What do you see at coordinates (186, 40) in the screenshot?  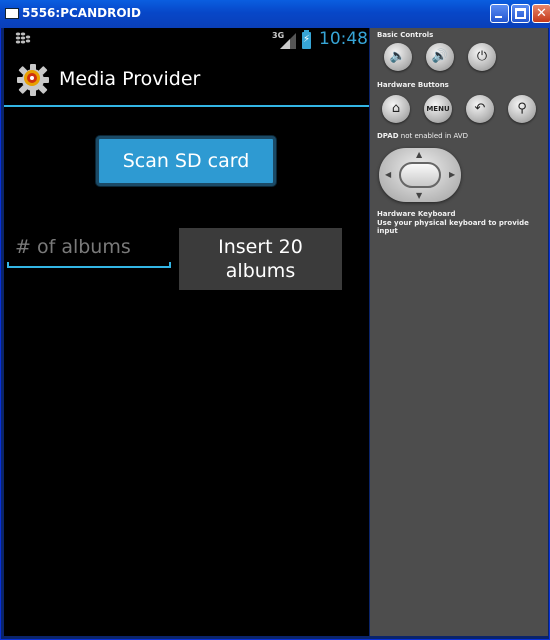 I see `status-bar: 3G ⚡ 10:48` at bounding box center [186, 40].